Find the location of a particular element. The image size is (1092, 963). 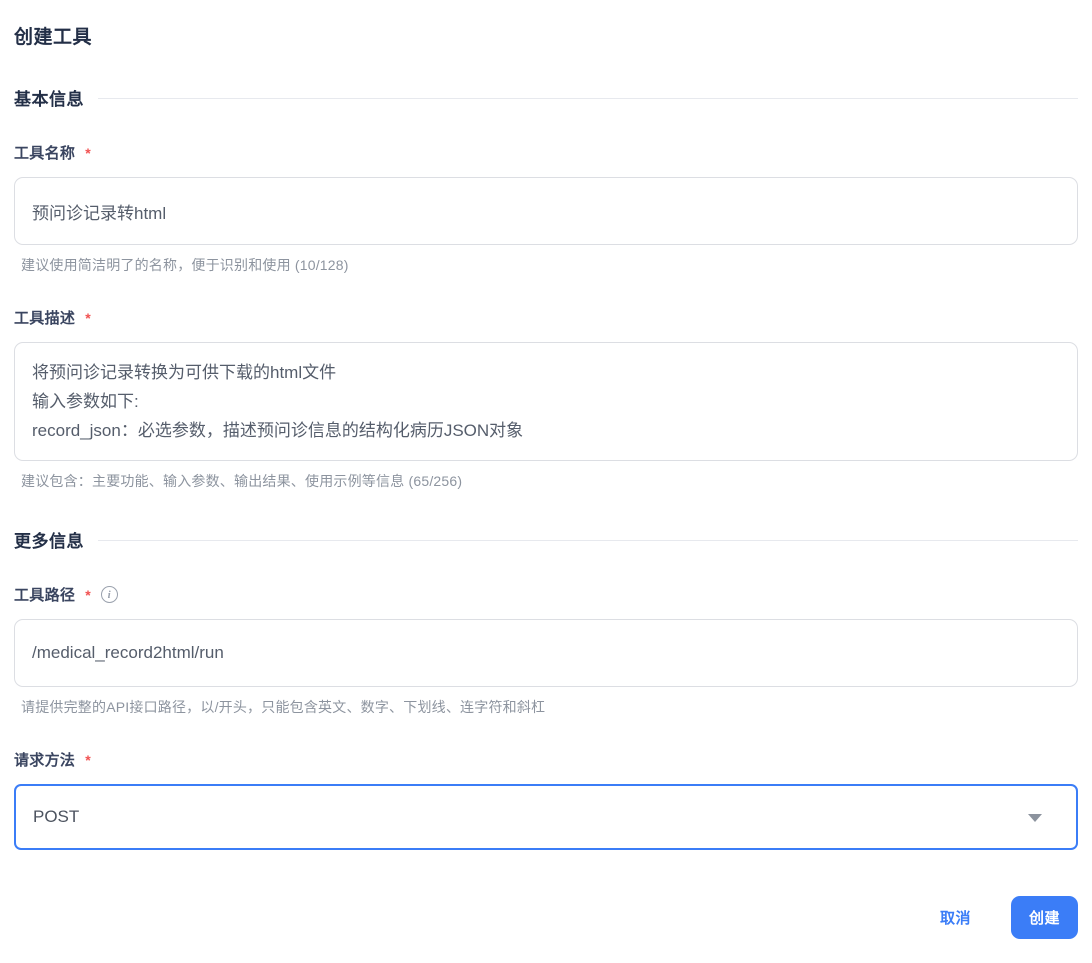

section-title-basic-info: 基本信息 is located at coordinates (49, 99).